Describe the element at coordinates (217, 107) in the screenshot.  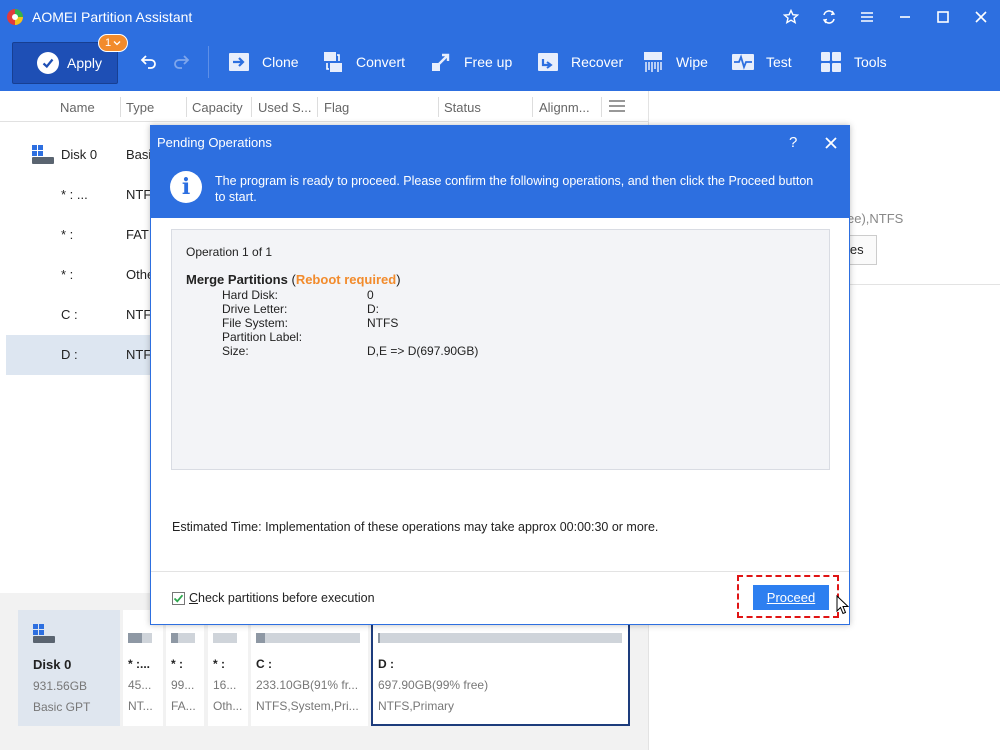
I see `column-capacity: Capacity` at that location.